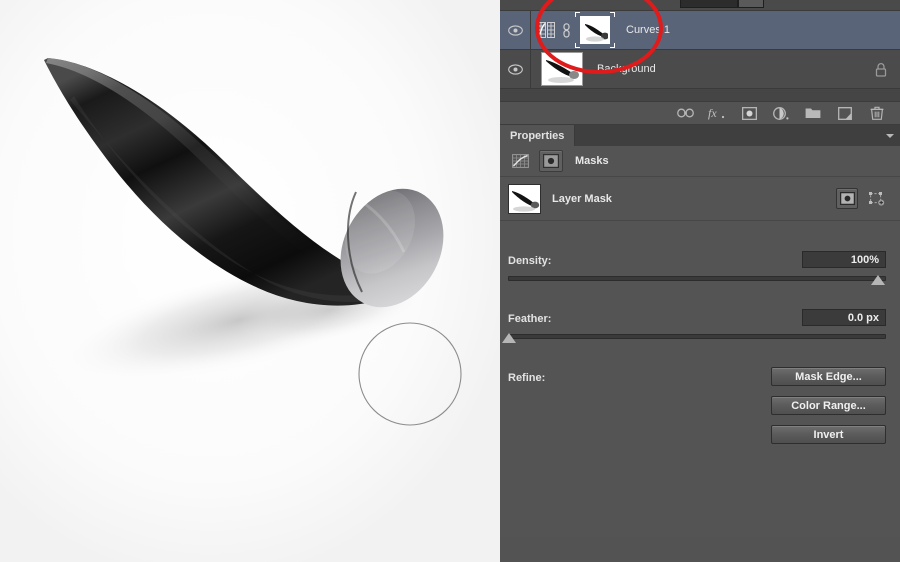 This screenshot has width=900, height=562. I want to click on properties-tabbar: Properties, so click(700, 135).